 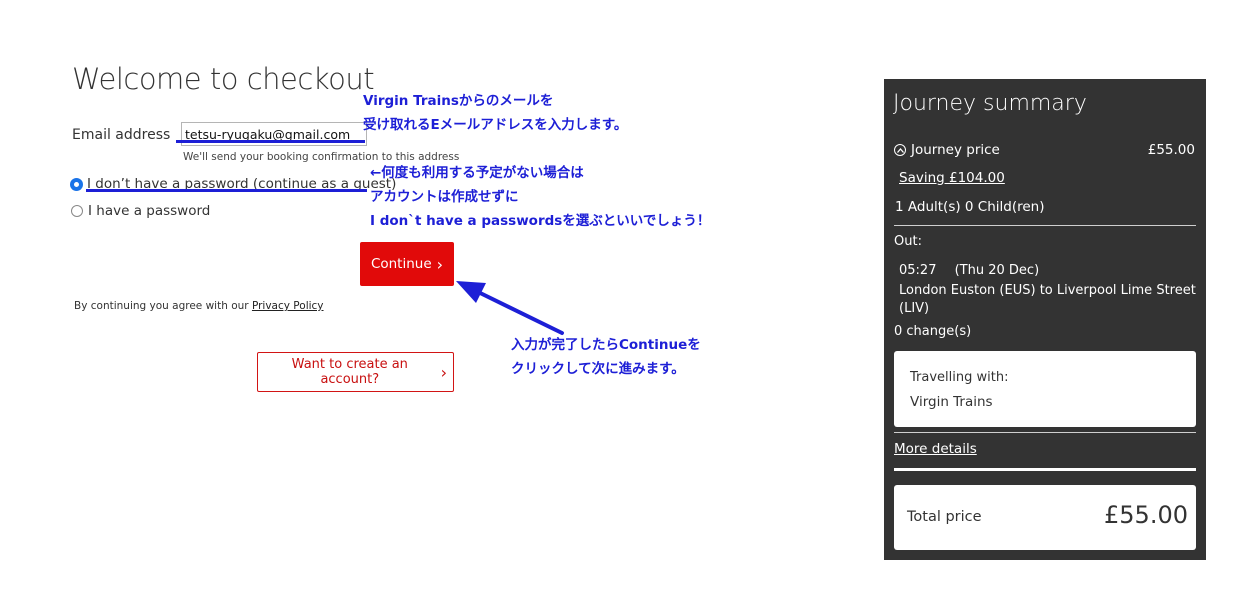 I want to click on email-underline-annotation, so click(x=270, y=141).